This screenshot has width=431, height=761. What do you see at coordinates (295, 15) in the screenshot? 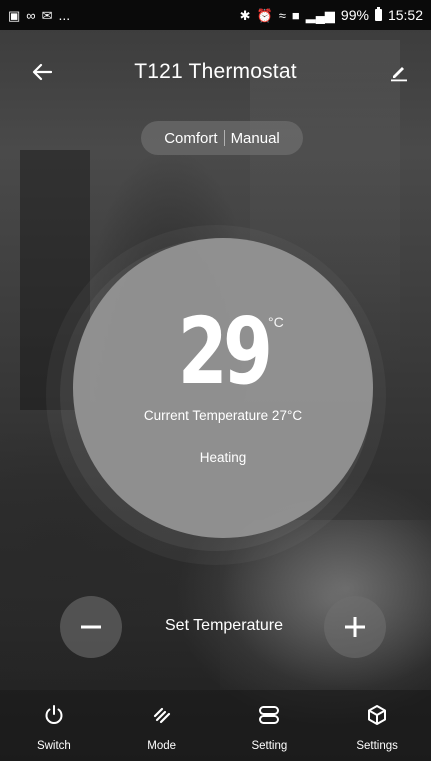
I see `sim-icon: ■` at bounding box center [295, 15].